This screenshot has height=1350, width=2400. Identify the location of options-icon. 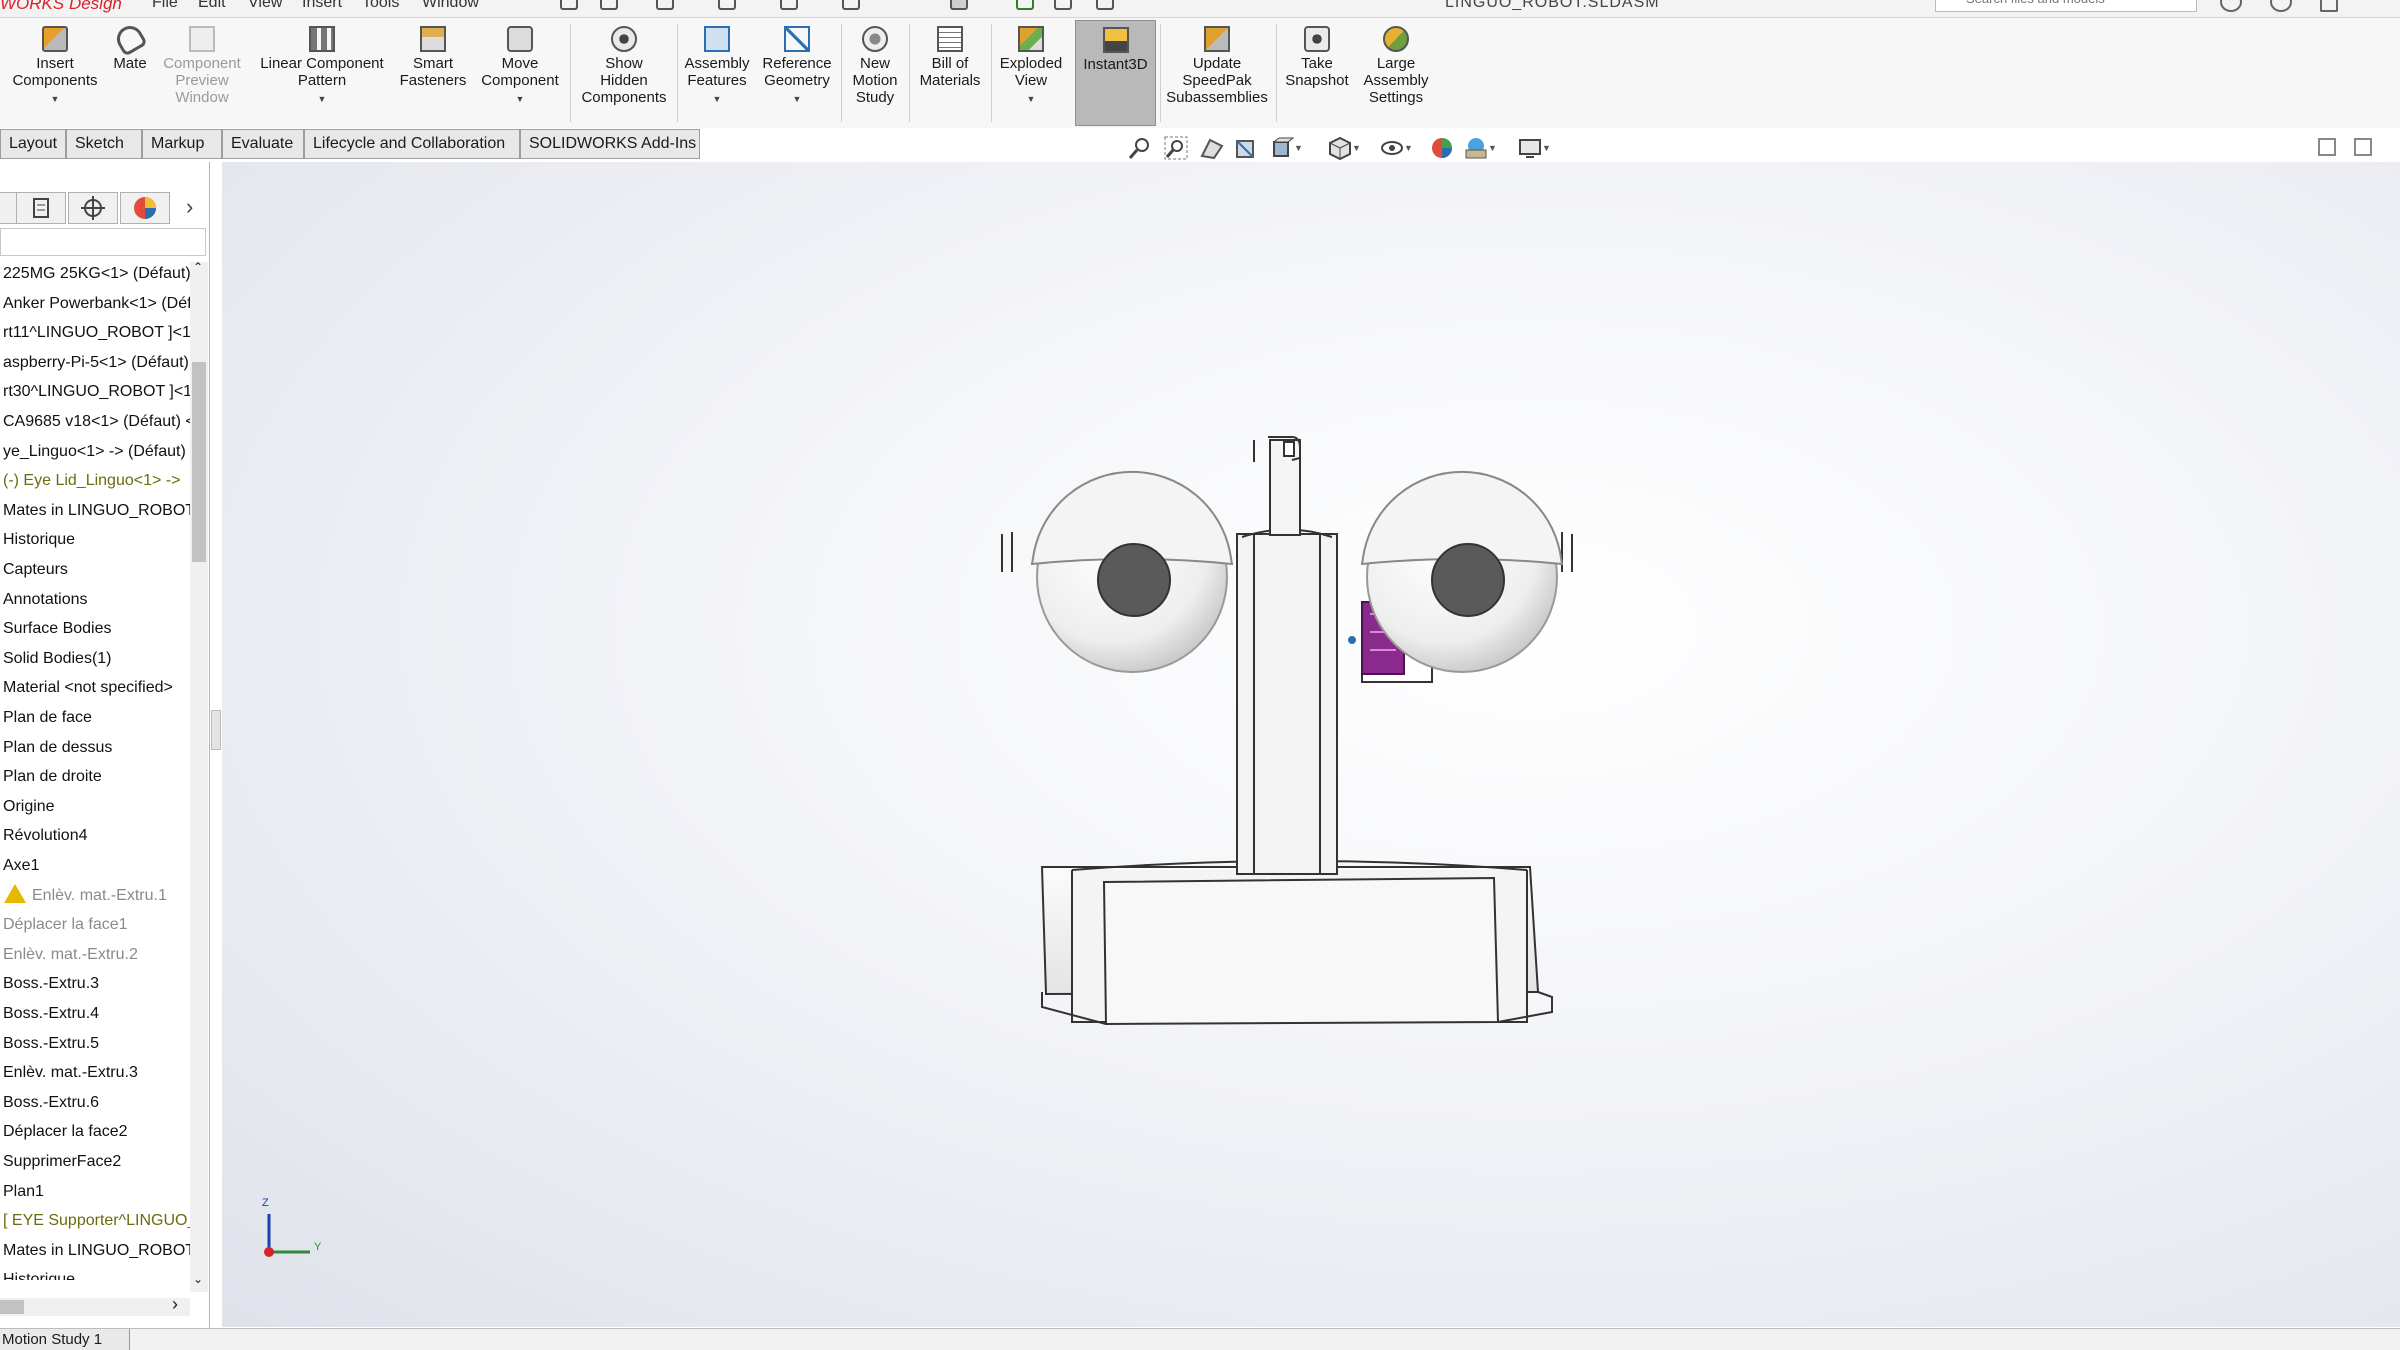
(1105, 5).